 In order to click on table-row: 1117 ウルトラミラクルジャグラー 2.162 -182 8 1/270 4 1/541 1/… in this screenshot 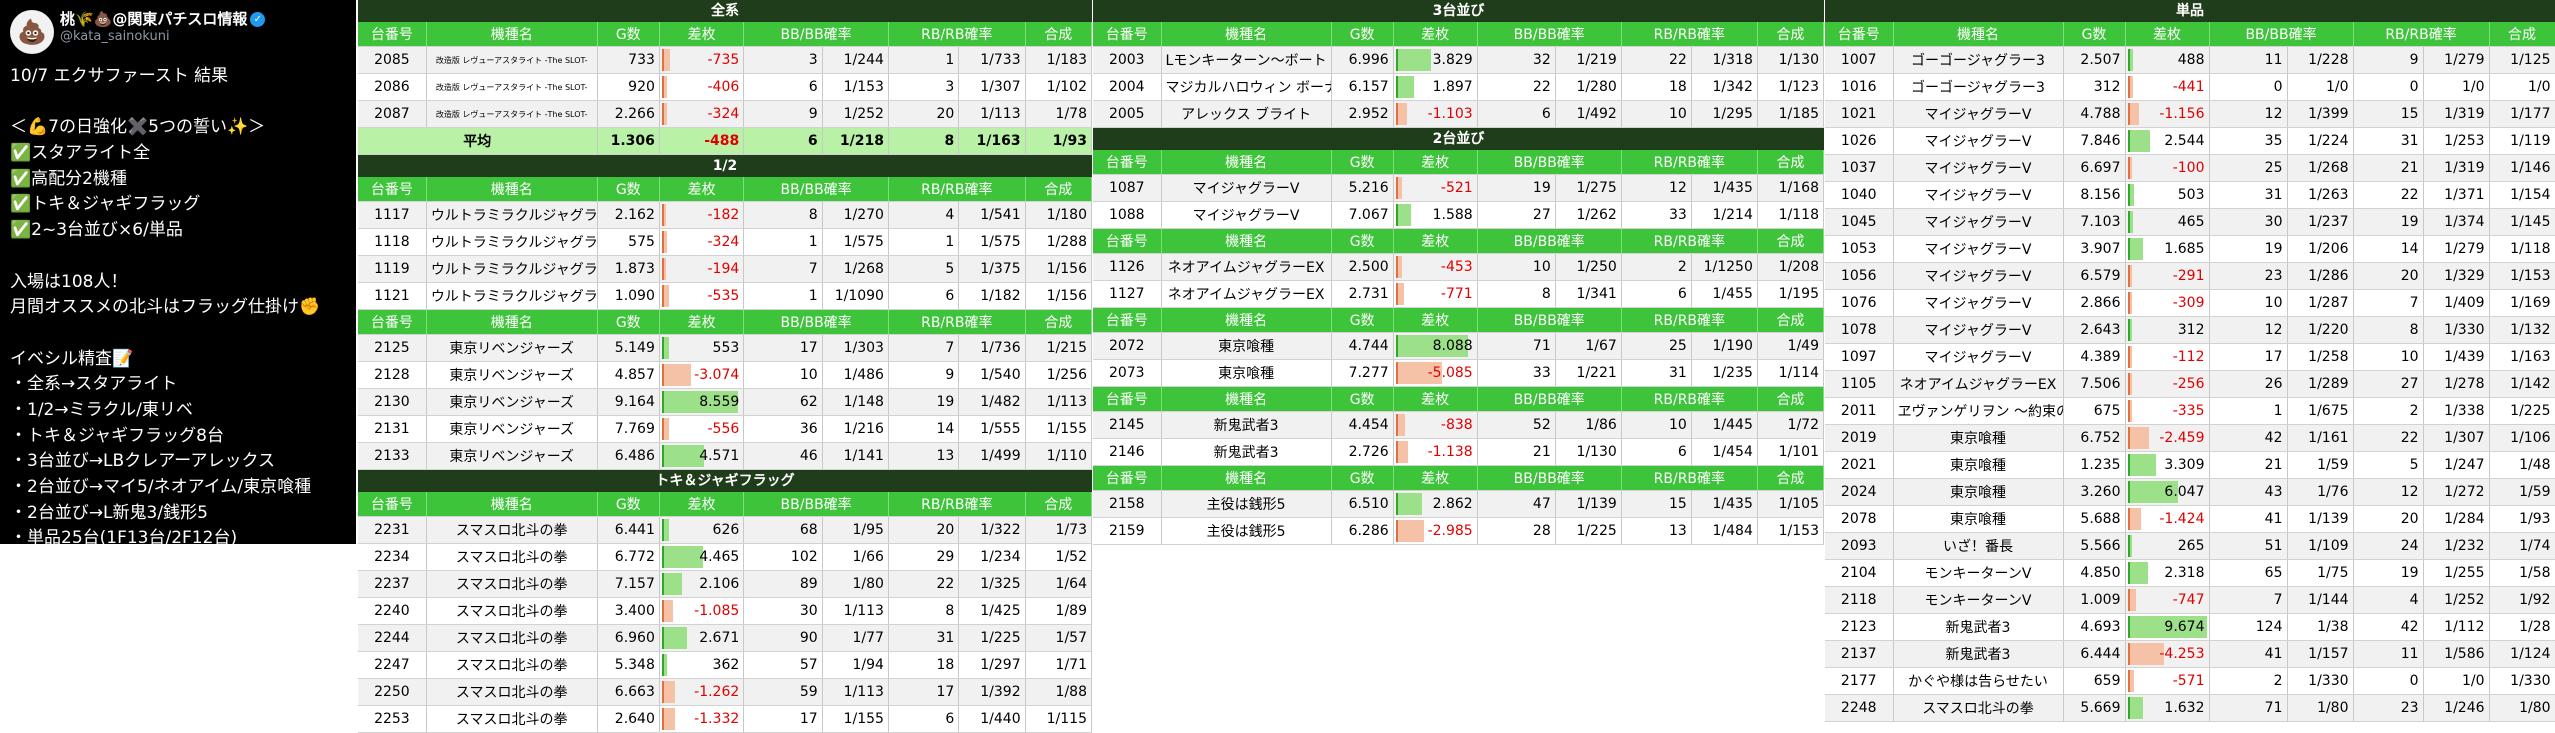, I will do `click(725, 215)`.